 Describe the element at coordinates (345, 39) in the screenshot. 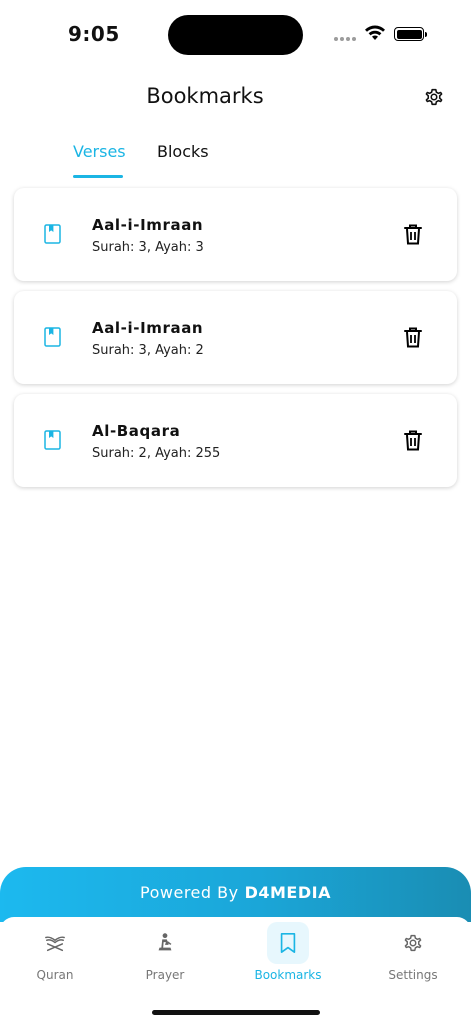

I see `cellular-signal-icon` at that location.